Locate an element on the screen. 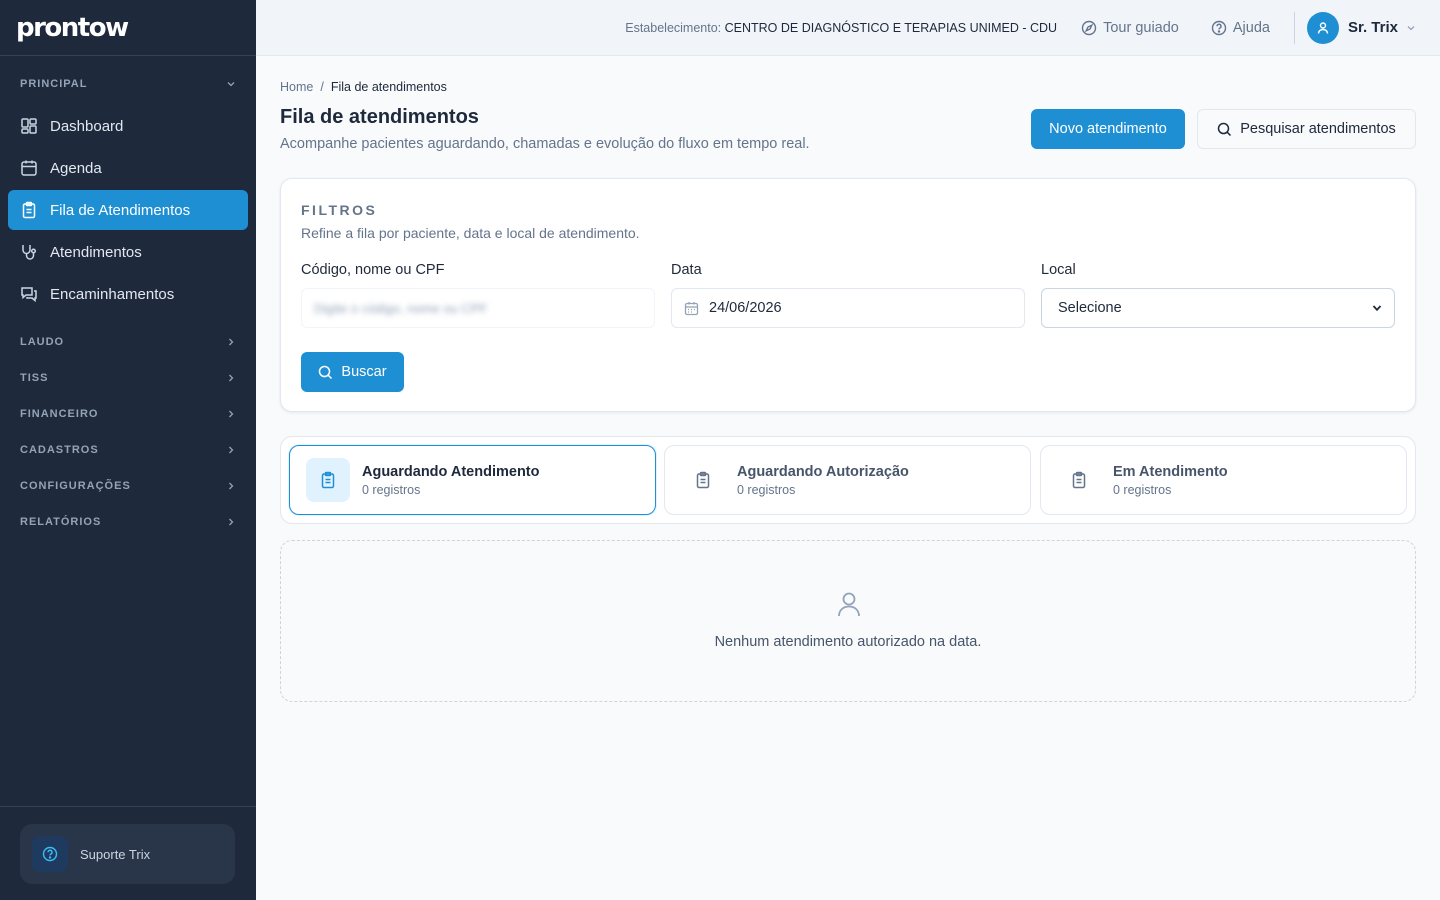 The height and width of the screenshot is (900, 1440). compass-icon is located at coordinates (1089, 27).